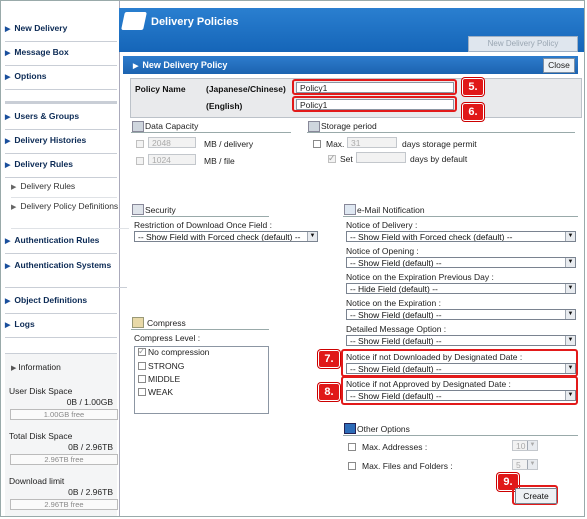 Image resolution: width=587 pixels, height=519 pixels. Describe the element at coordinates (375, 104) in the screenshot. I see `policy-name-english-input: Policy1` at that location.